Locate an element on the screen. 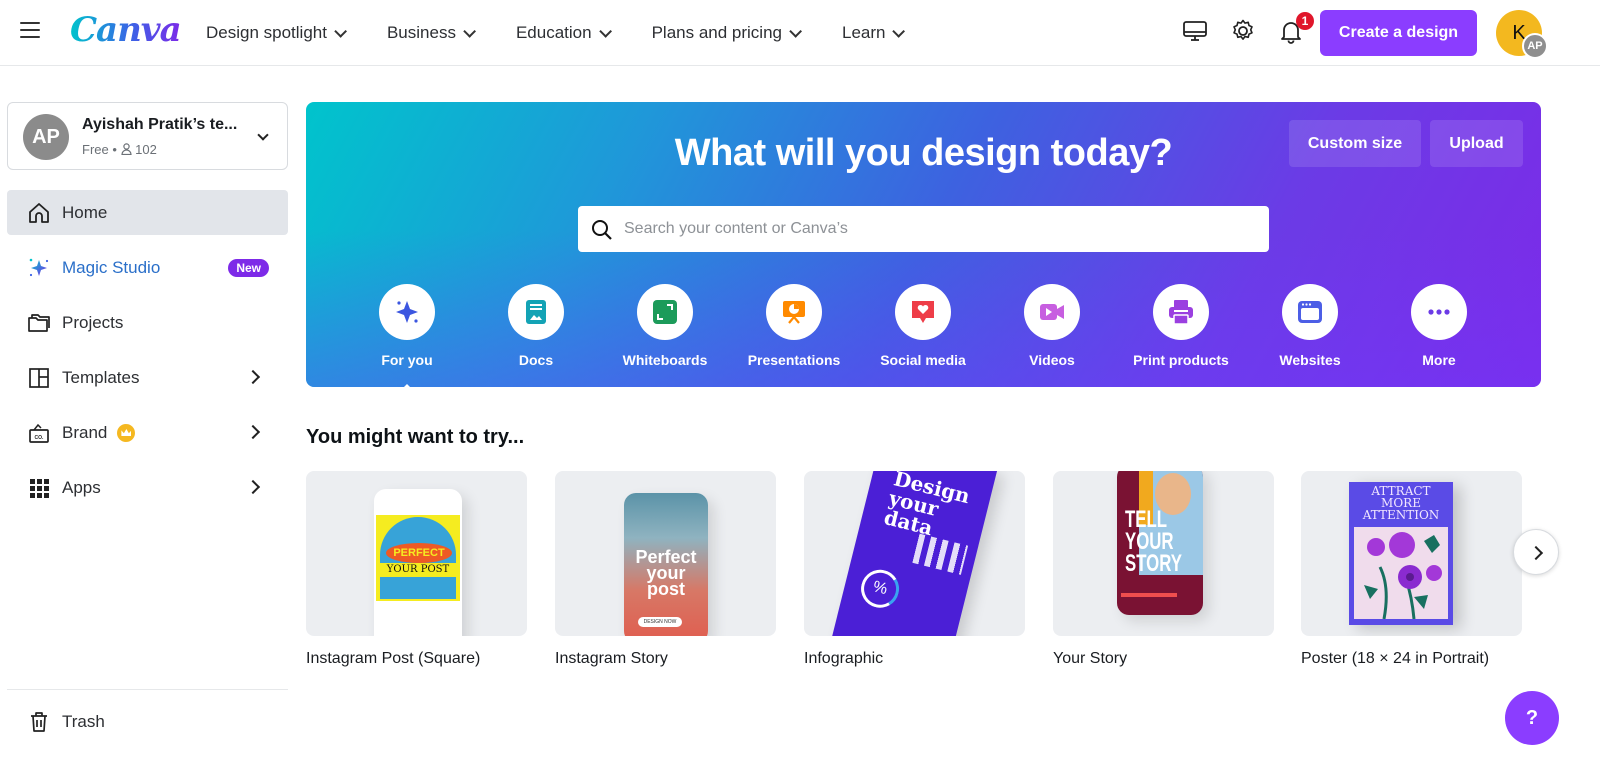 This screenshot has height=764, width=1600. card-title: Instagram Post (Square) is located at coordinates (393, 658).